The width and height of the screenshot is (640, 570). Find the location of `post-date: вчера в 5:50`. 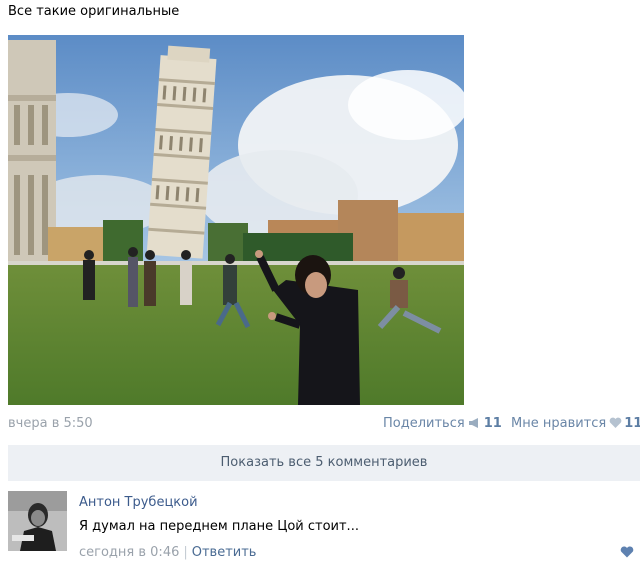

post-date: вчера в 5:50 is located at coordinates (50, 424).